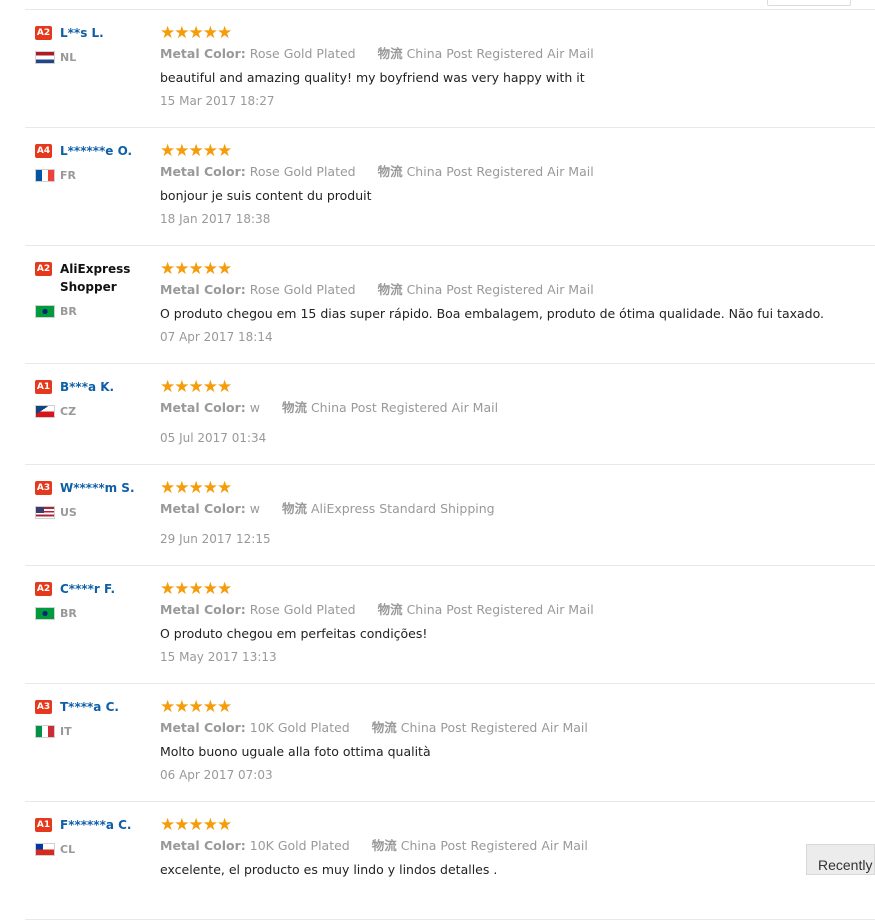 The image size is (875, 920). What do you see at coordinates (266, 195) in the screenshot?
I see `review-text: bonjour je suis content du produit` at bounding box center [266, 195].